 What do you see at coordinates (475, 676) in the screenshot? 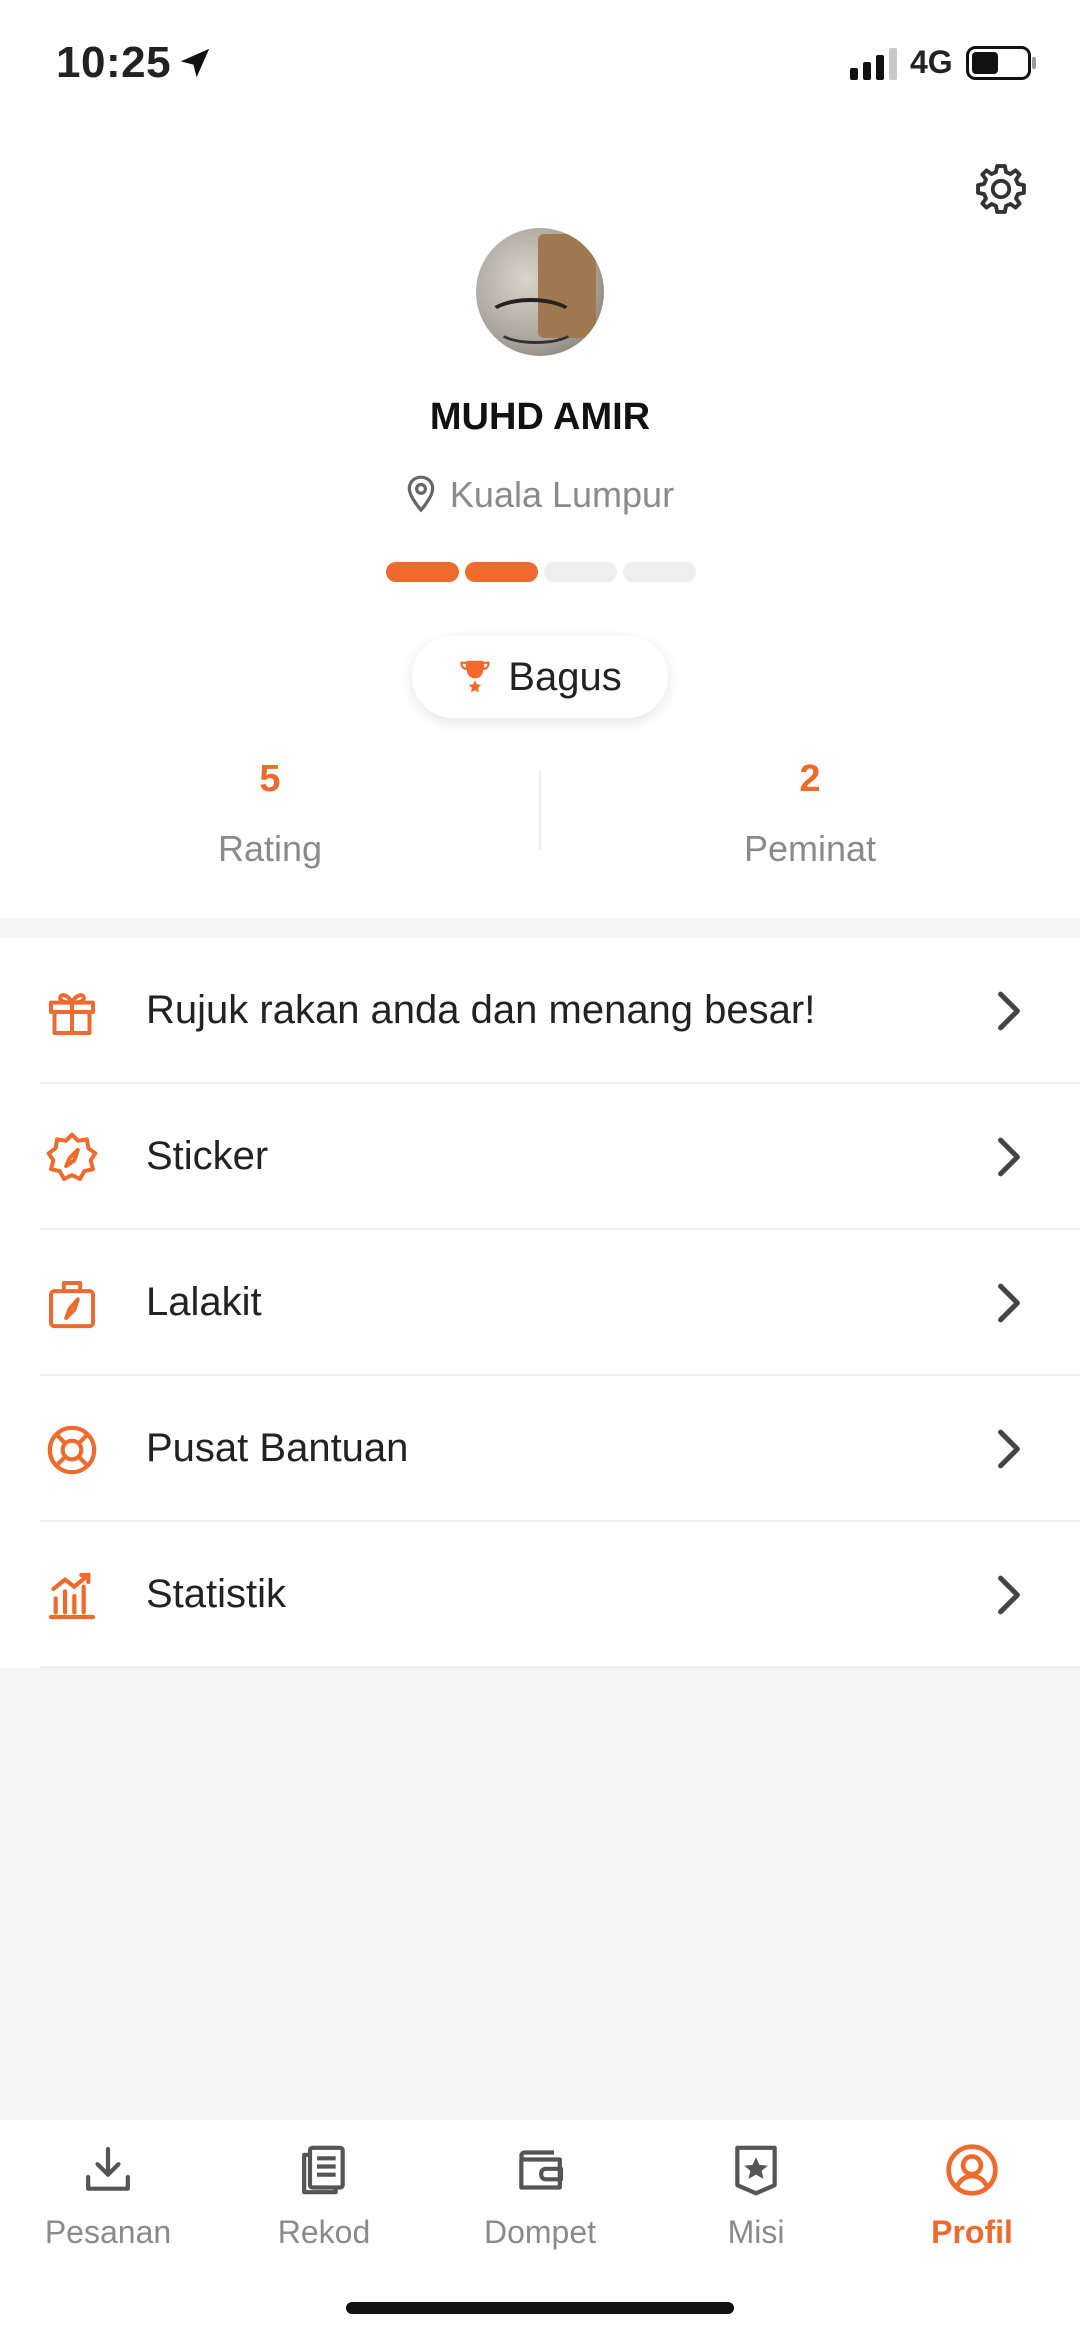
I see `trophy-icon` at bounding box center [475, 676].